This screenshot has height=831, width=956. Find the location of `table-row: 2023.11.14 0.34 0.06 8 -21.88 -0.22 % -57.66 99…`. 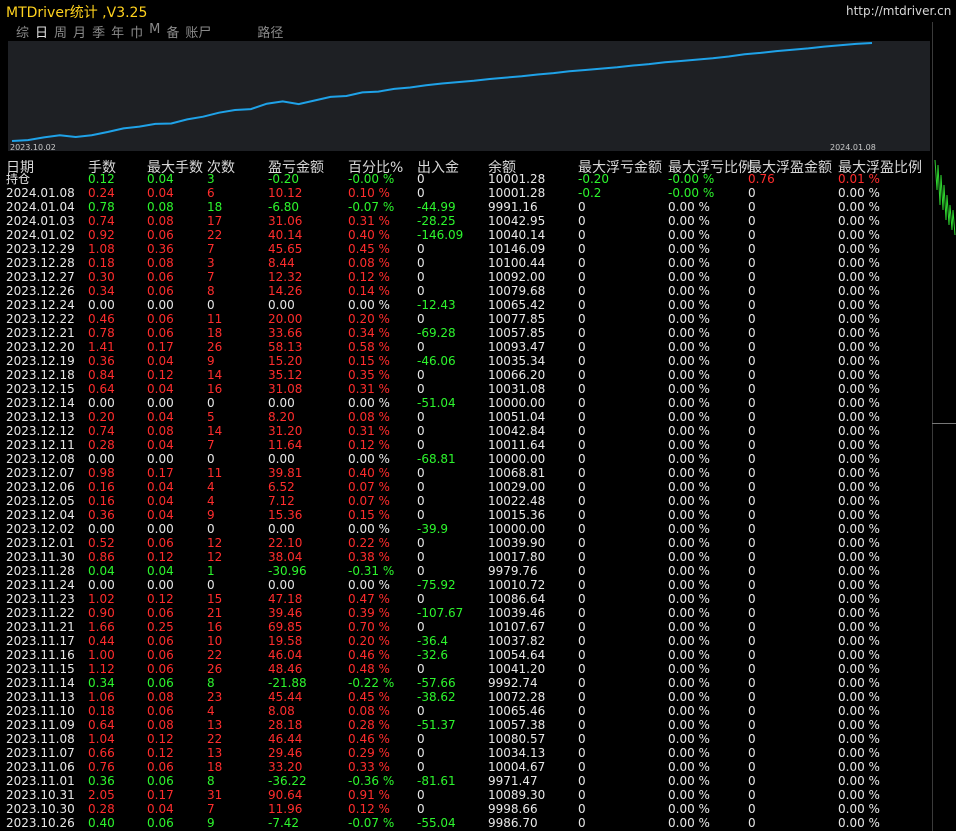

table-row: 2023.11.14 0.34 0.06 8 -21.88 -0.22 % -57.66 99… is located at coordinates (466, 683).